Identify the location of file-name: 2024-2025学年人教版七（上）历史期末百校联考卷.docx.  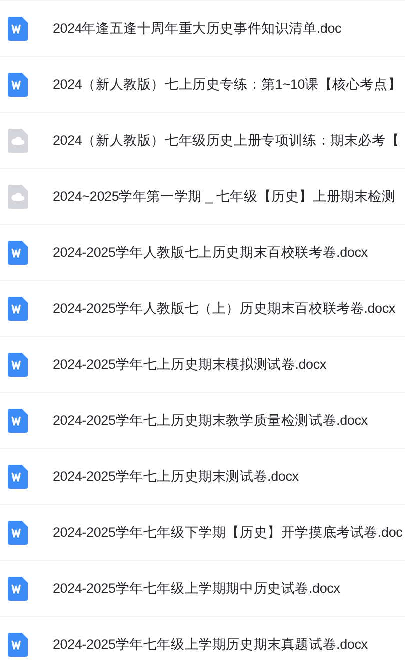
(224, 309).